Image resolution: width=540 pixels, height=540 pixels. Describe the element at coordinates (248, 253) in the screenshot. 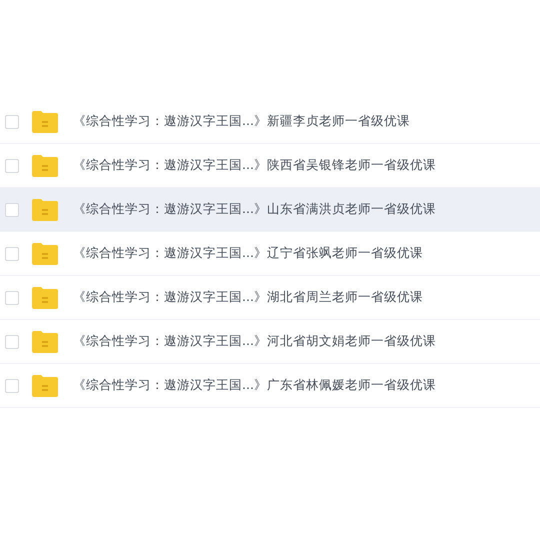

I see `file-name: 《综合性学习：遨游汉字王国...》辽宁省张飒老师一省级优课` at that location.